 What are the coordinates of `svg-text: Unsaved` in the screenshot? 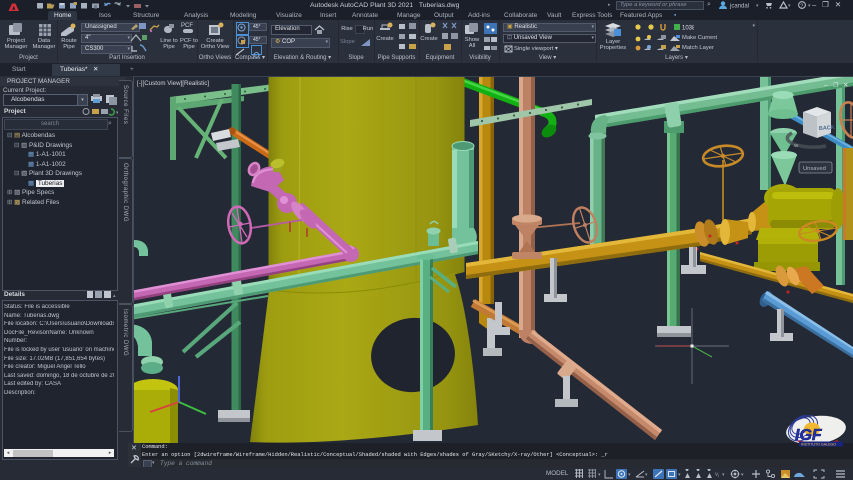 It's located at (814, 169).